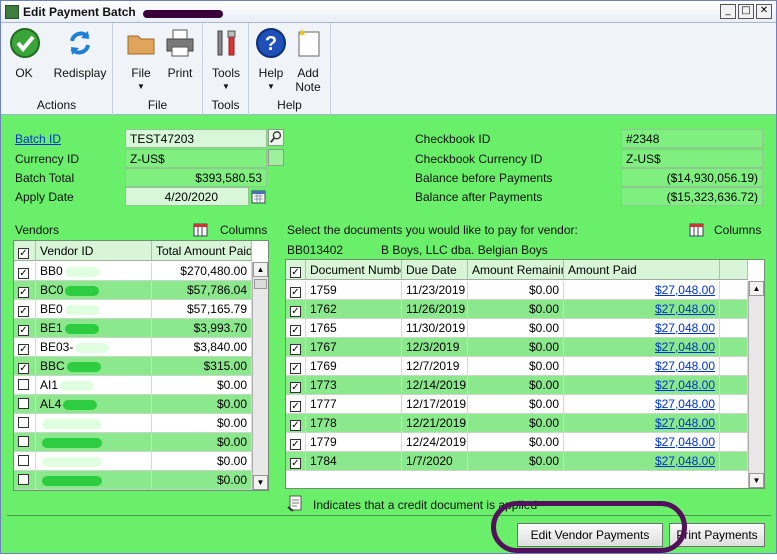  Describe the element at coordinates (308, 60) in the screenshot. I see `add-note-button: Add Note` at that location.